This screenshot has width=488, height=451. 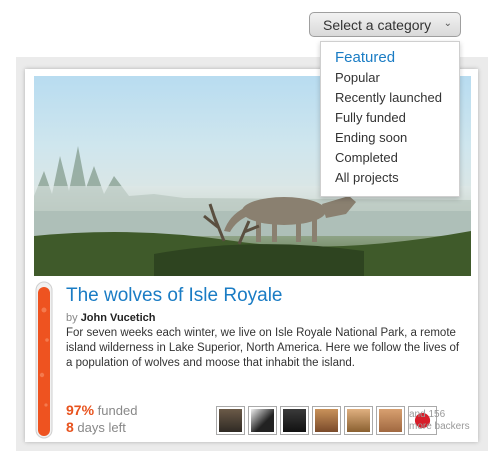 I want to click on more-backers-link: and 156 more backers, so click(x=439, y=421).